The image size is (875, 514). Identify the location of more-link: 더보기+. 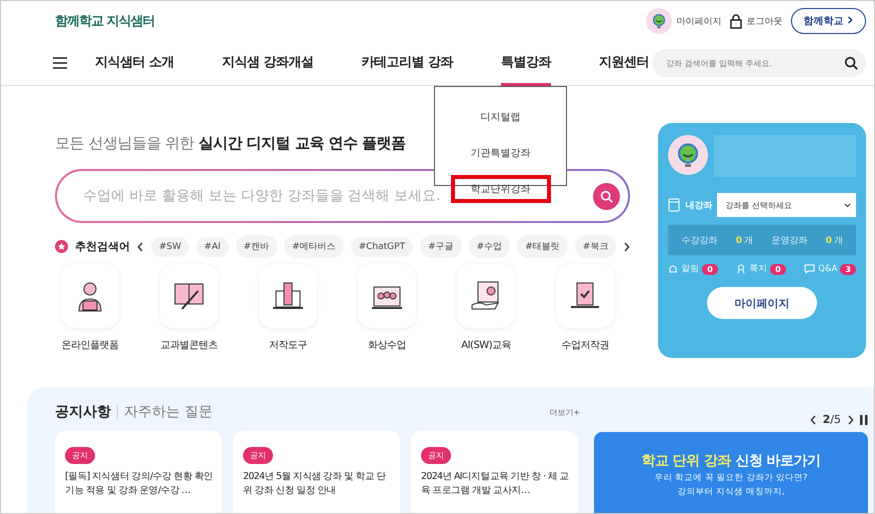
(564, 412).